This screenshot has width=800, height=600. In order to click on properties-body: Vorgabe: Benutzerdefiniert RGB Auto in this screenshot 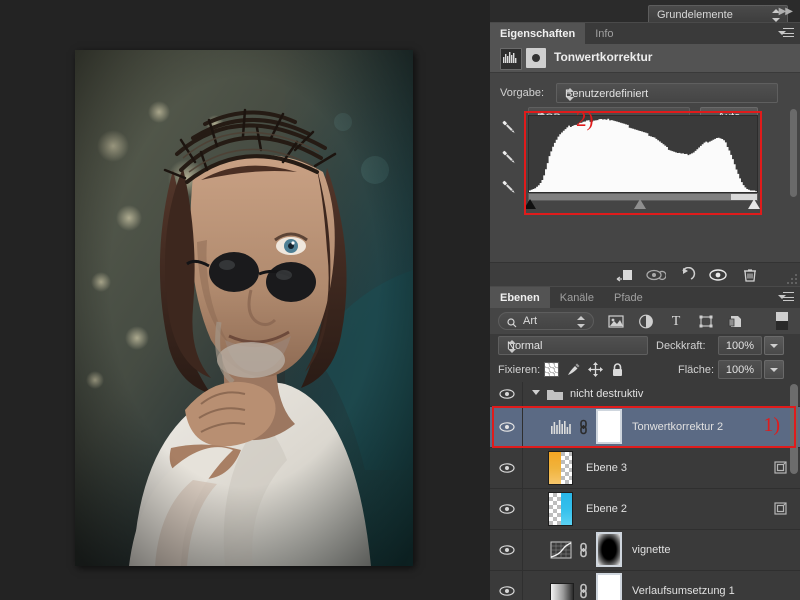, I will do `click(645, 179)`.